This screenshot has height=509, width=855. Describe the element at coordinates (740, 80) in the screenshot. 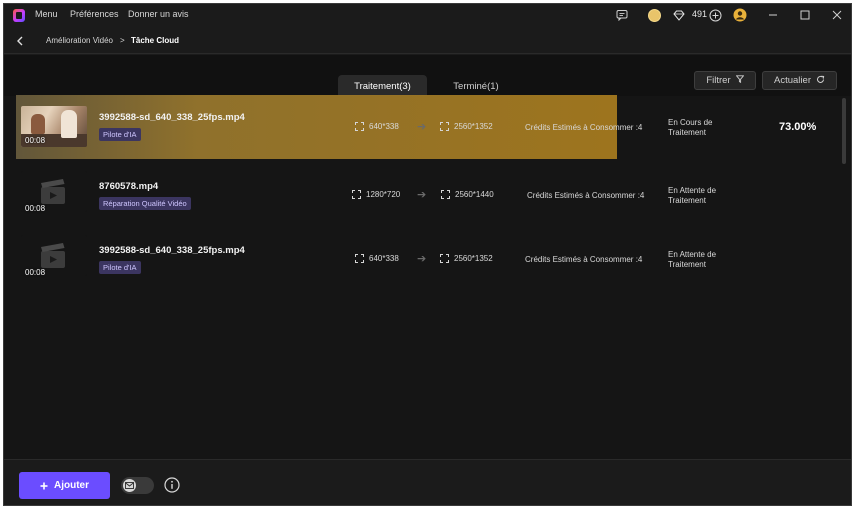

I see `filter-icon` at that location.